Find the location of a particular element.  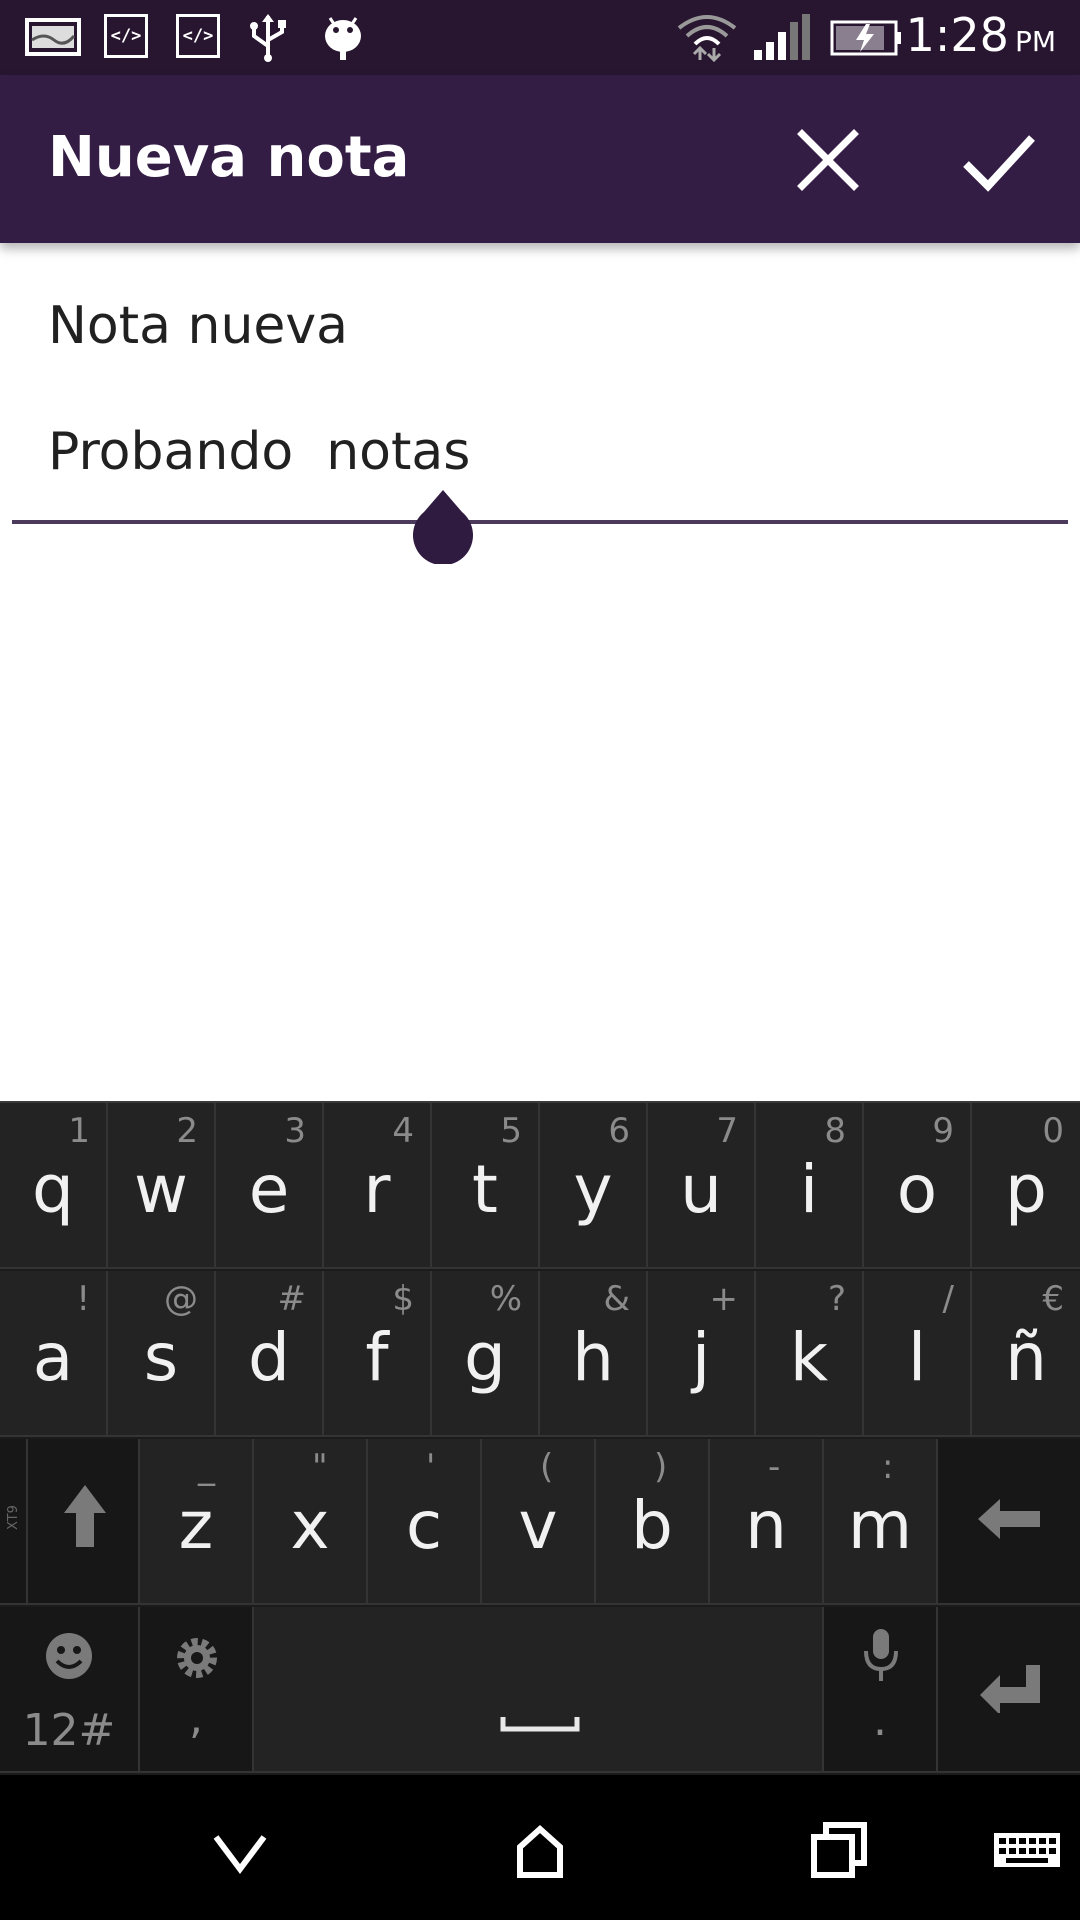

enter-icon is located at coordinates (1010, 1689).